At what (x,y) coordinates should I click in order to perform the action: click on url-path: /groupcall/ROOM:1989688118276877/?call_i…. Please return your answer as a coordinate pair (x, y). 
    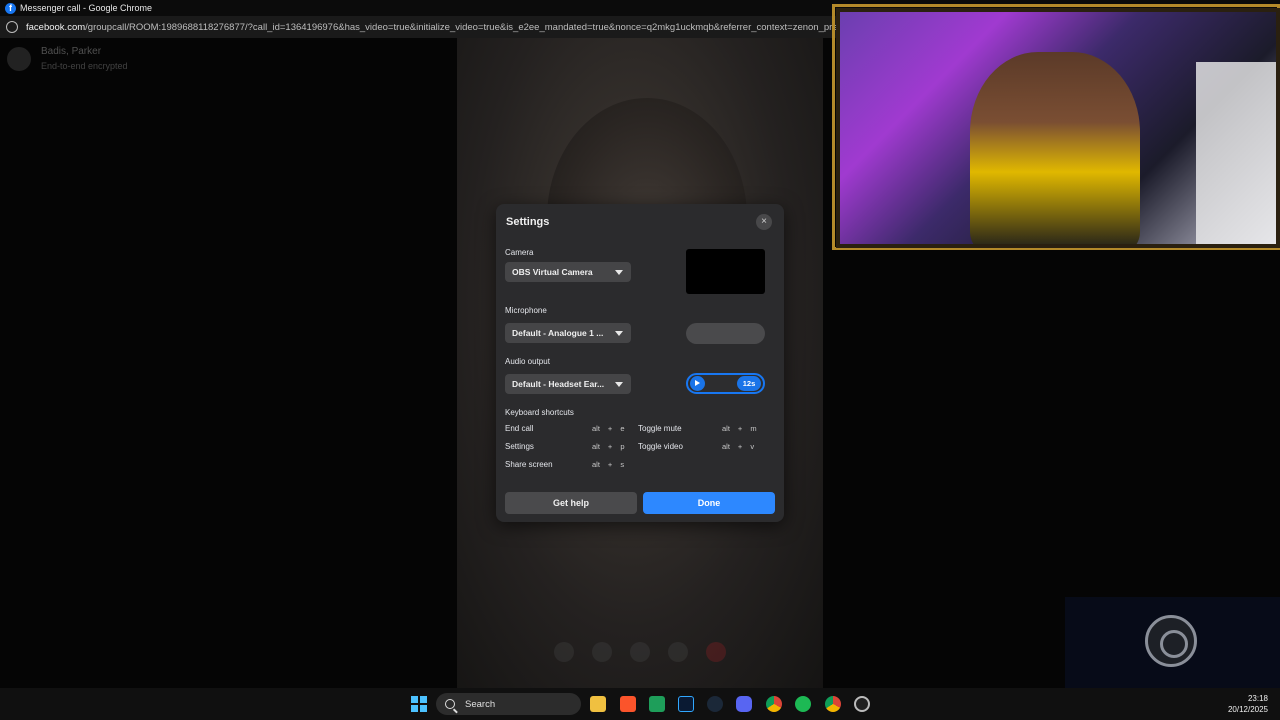
    Looking at the image, I should click on (465, 27).